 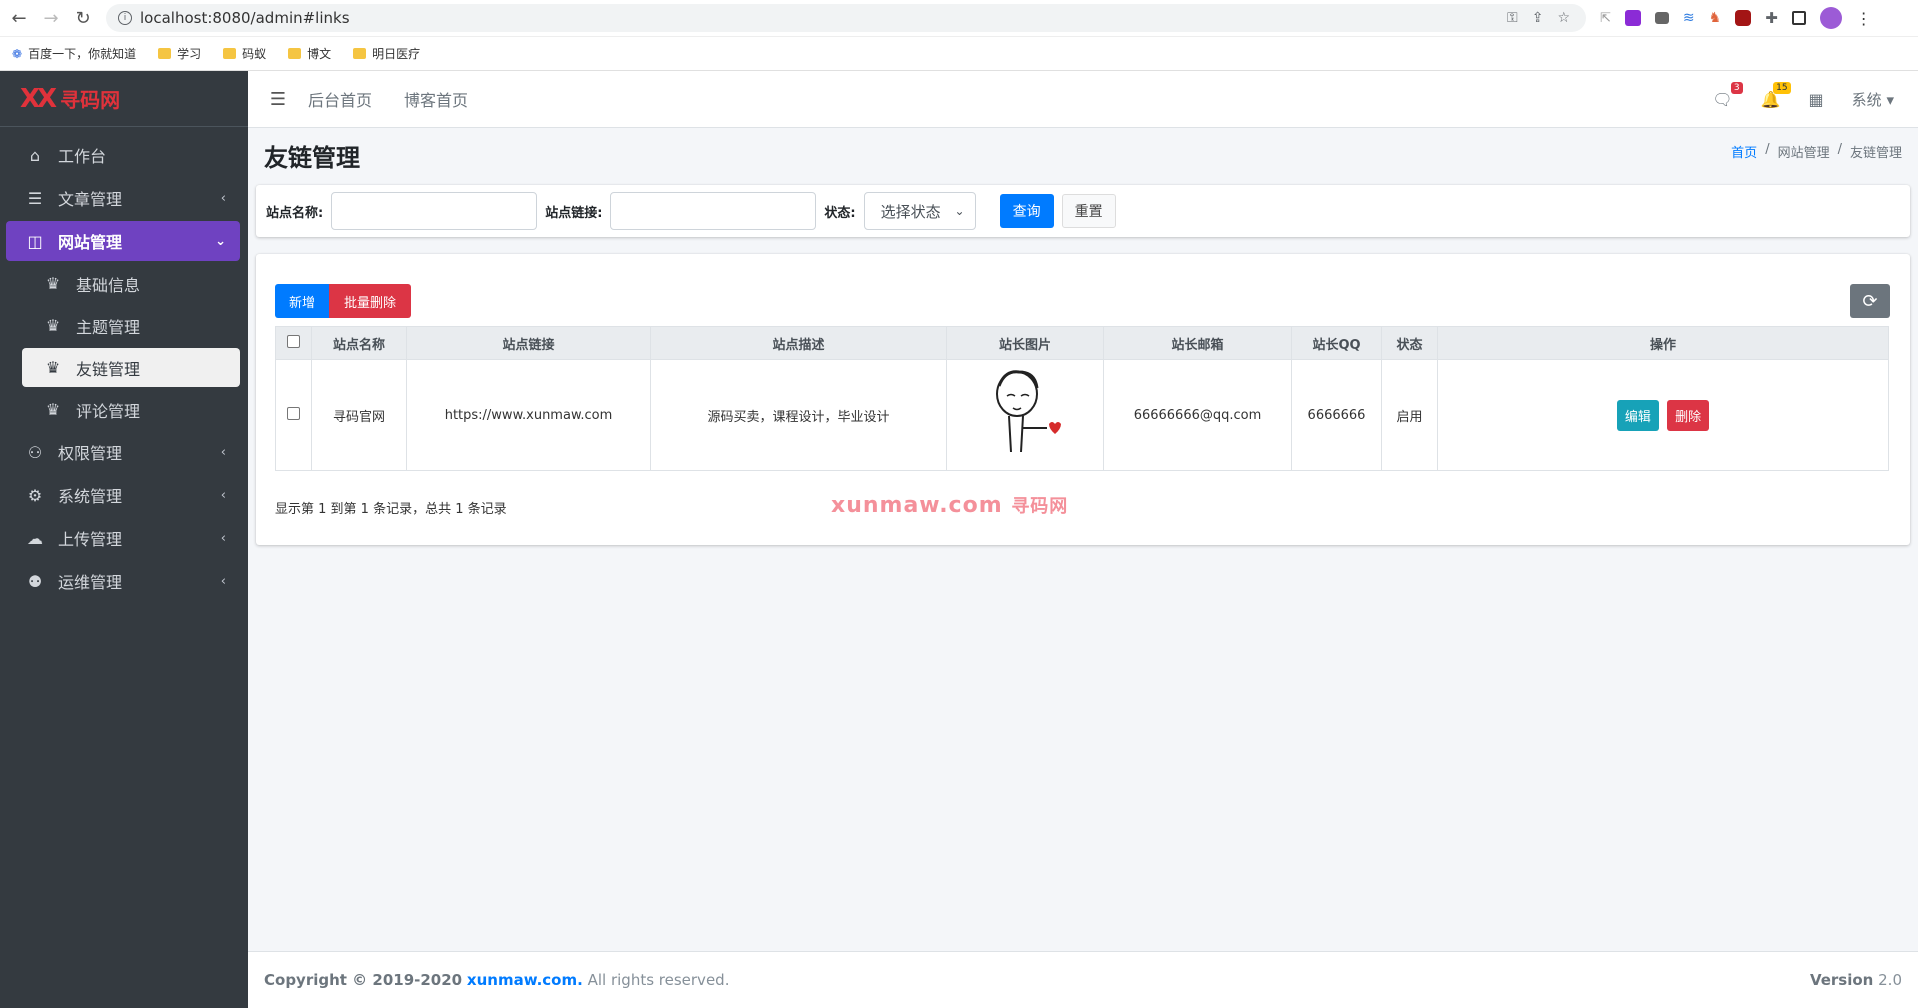 What do you see at coordinates (1689, 18) in the screenshot?
I see `extension-blue-icon: ≋` at bounding box center [1689, 18].